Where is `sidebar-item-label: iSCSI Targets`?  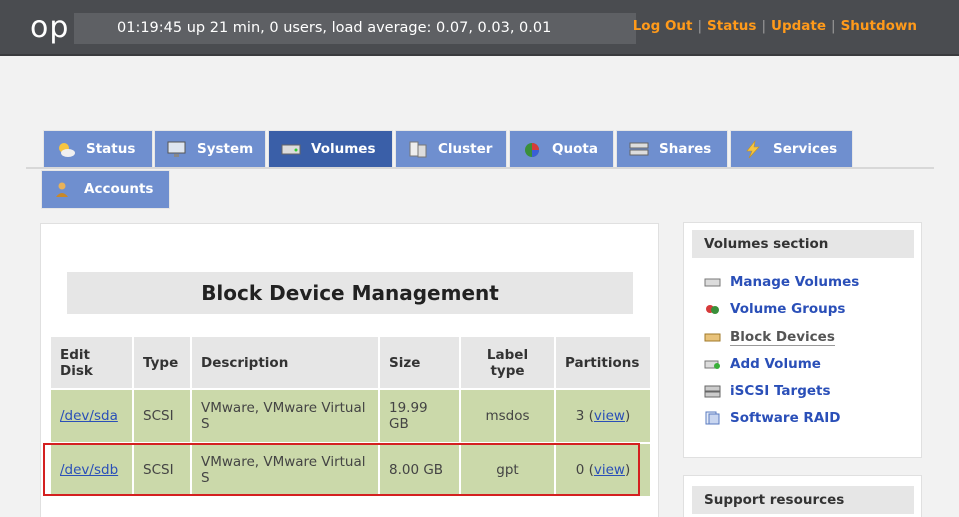 sidebar-item-label: iSCSI Targets is located at coordinates (780, 391).